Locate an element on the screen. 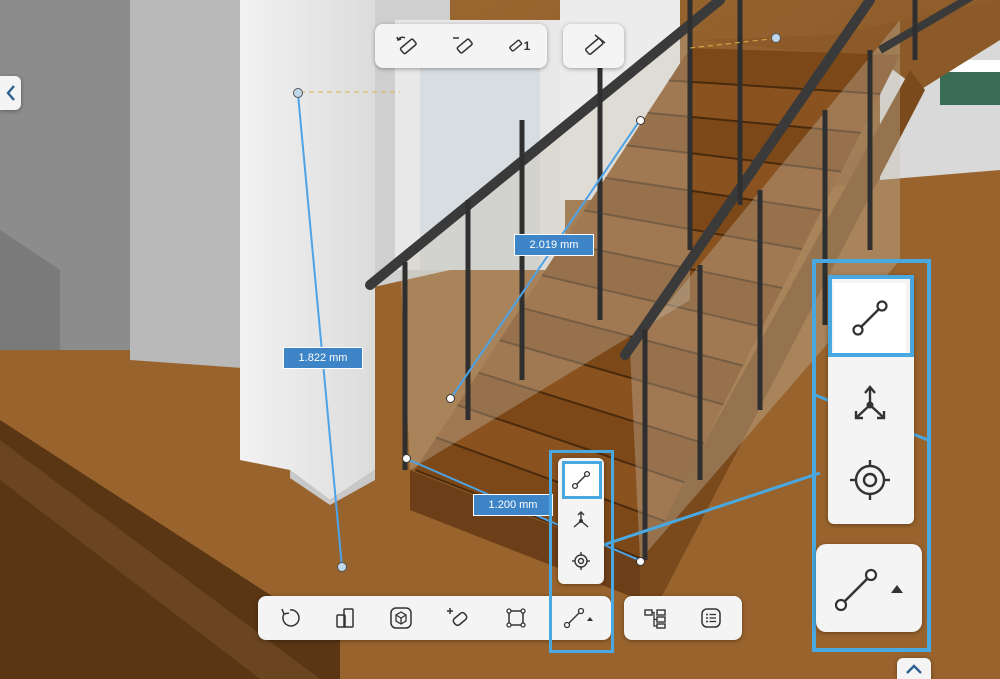 Image resolution: width=1000 pixels, height=679 pixels. add-object-button is located at coordinates (458, 618).